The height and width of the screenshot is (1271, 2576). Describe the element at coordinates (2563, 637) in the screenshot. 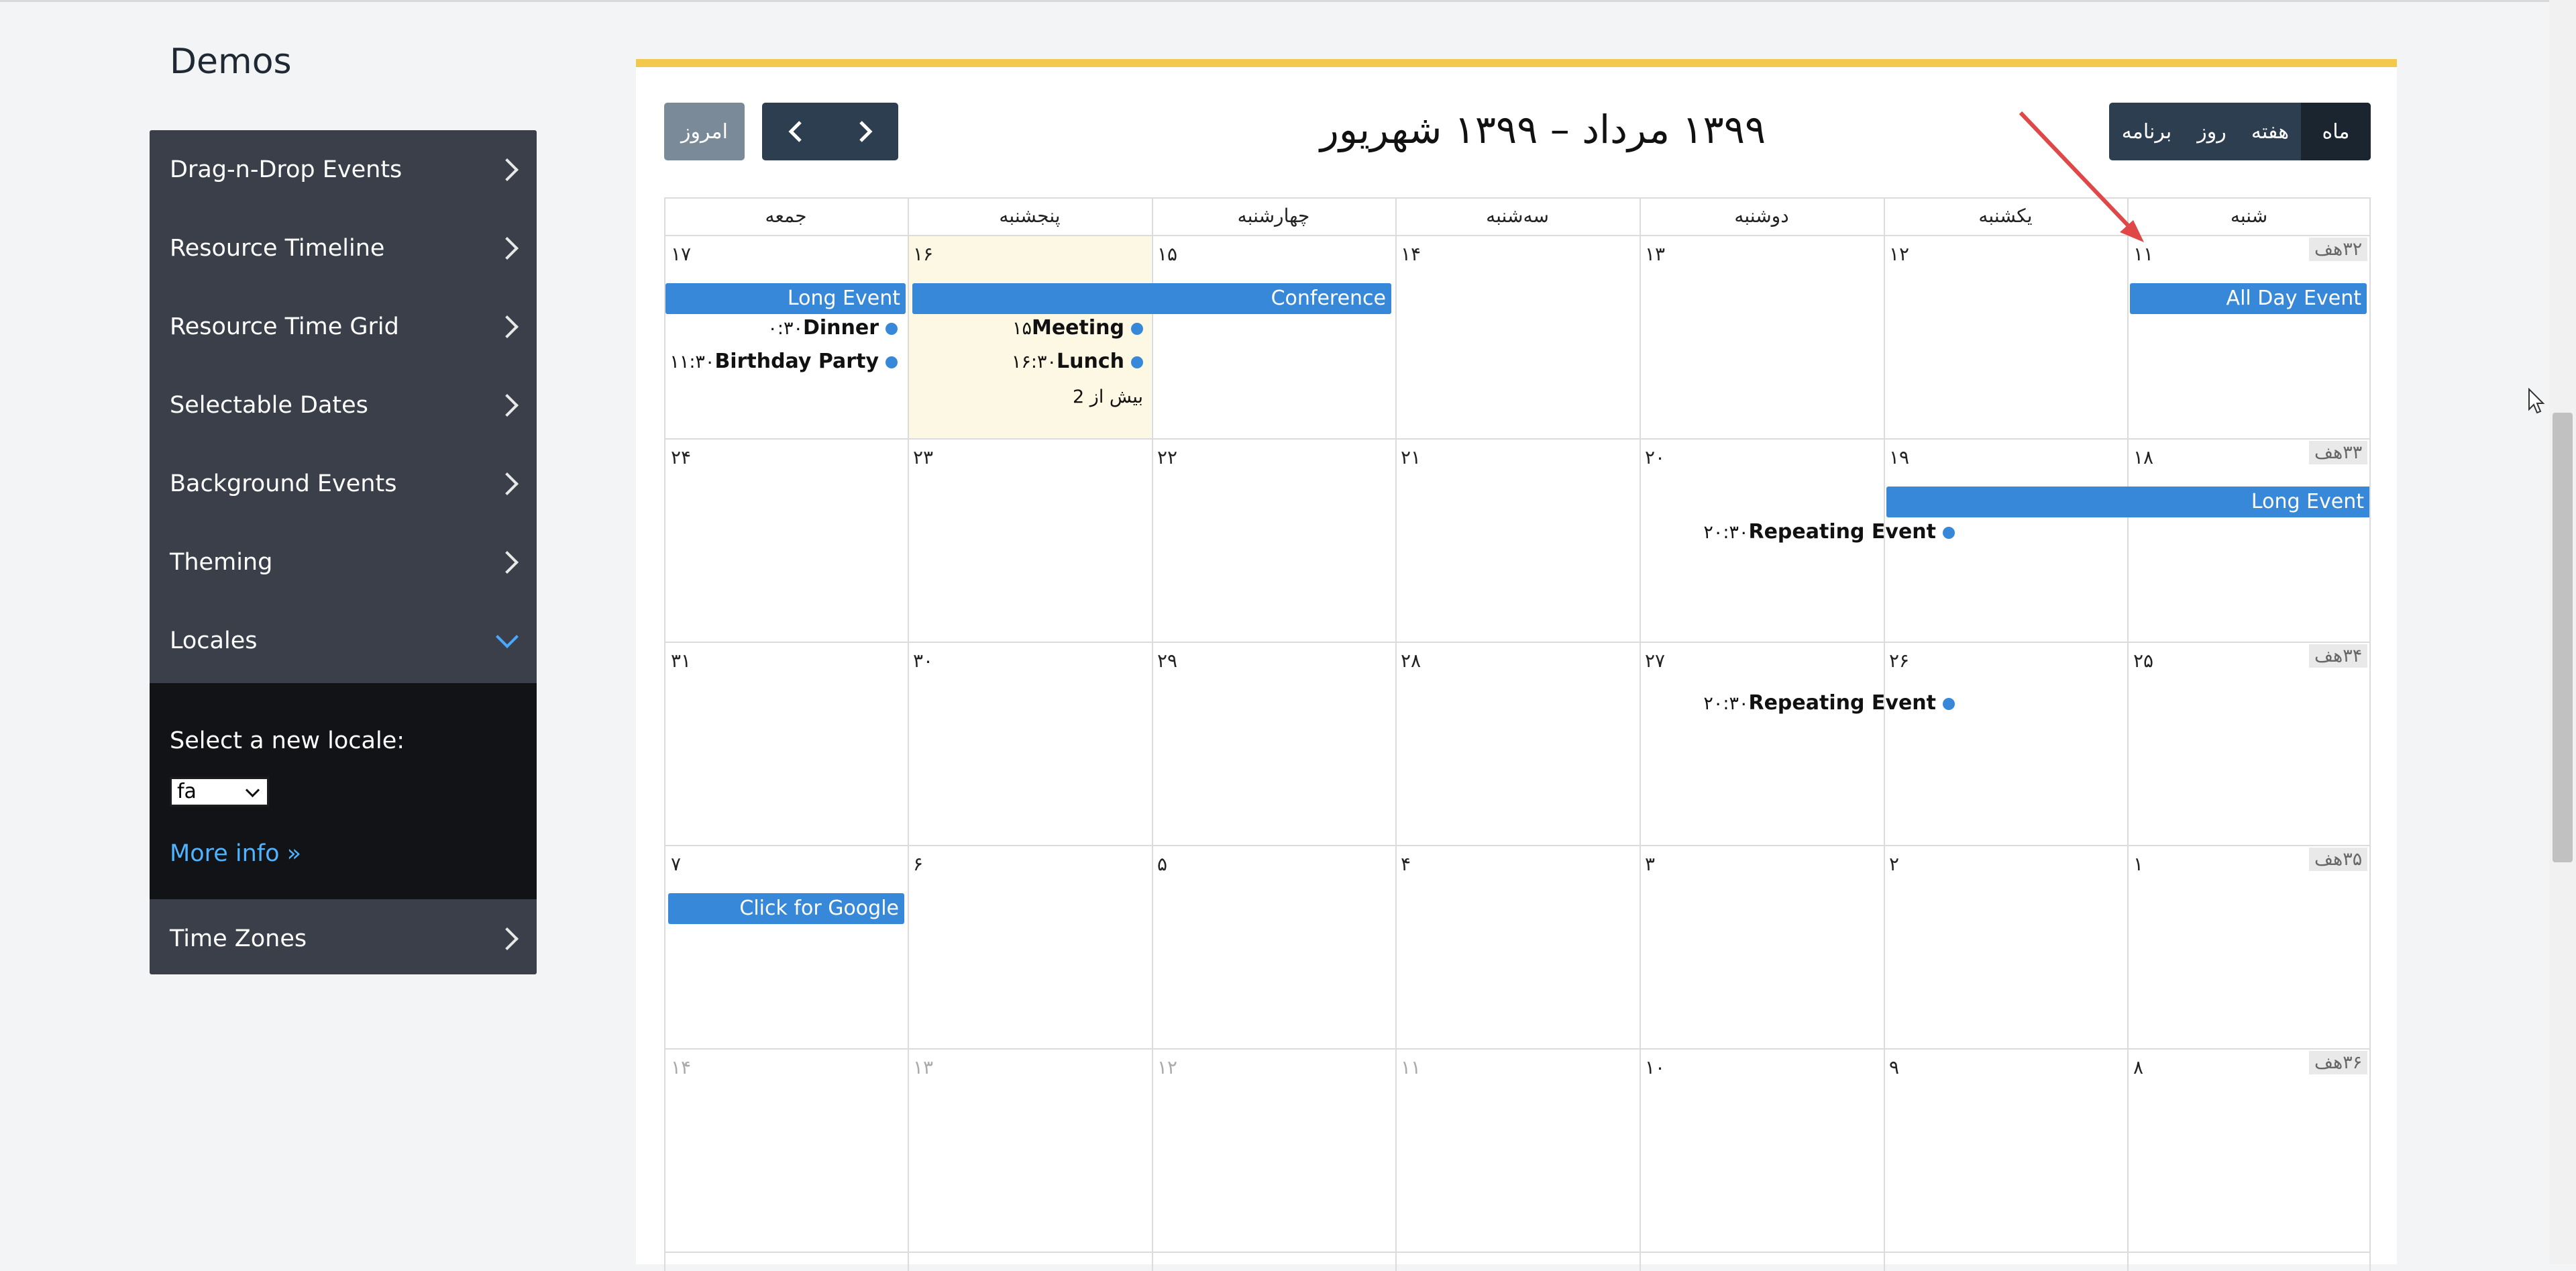

I see `scrollbar-thumb` at that location.